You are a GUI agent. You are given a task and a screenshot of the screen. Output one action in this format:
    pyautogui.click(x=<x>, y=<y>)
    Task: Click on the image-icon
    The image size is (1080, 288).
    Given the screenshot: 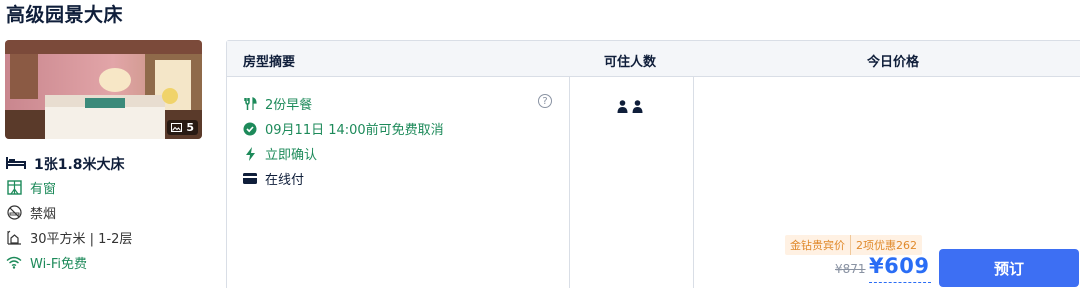 What is the action you would take?
    pyautogui.click(x=177, y=127)
    